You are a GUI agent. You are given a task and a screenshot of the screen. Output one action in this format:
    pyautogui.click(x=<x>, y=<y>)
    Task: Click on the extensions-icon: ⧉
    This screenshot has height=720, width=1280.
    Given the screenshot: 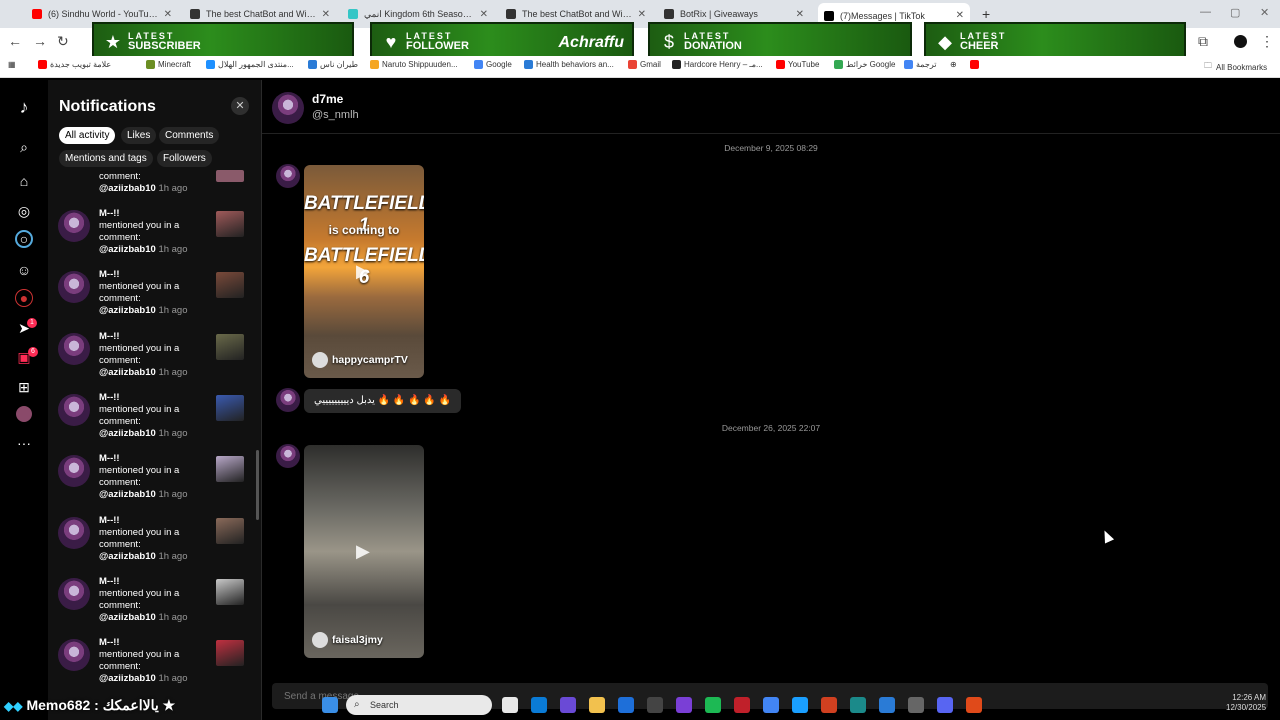 What is the action you would take?
    pyautogui.click(x=1203, y=41)
    